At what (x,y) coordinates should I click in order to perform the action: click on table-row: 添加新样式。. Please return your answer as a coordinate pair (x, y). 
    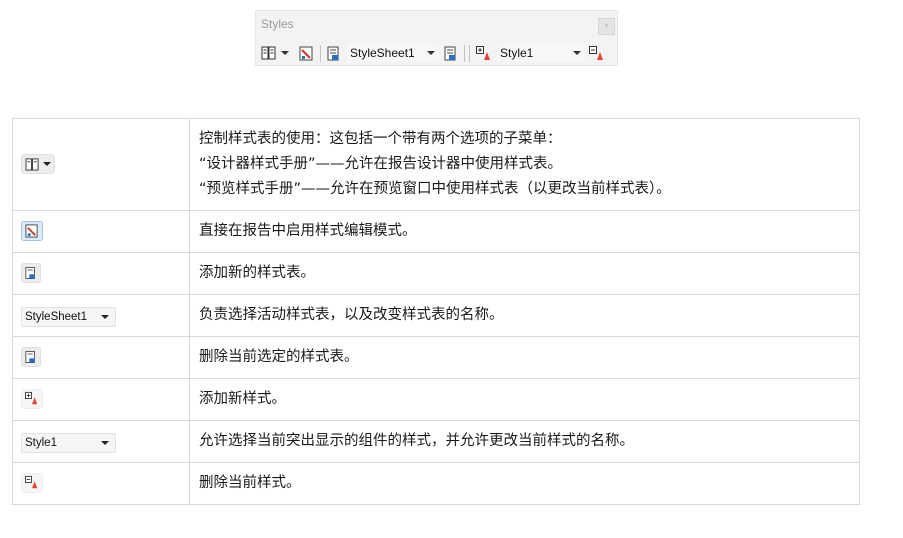
    Looking at the image, I should click on (436, 399).